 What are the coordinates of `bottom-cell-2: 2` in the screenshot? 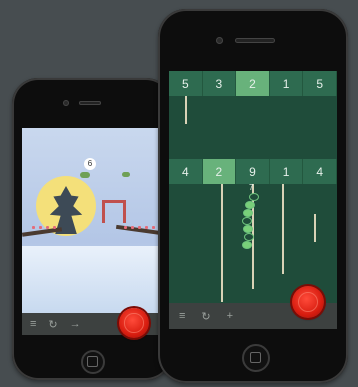 It's located at (219, 171).